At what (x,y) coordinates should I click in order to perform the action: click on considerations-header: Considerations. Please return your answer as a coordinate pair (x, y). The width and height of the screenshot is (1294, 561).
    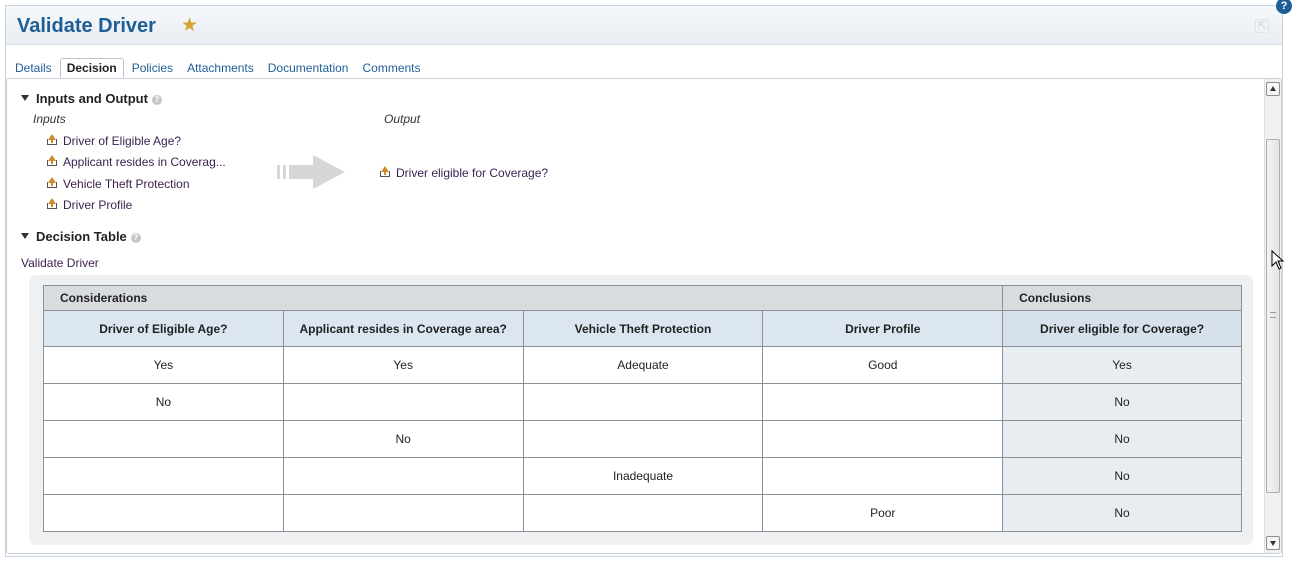
    Looking at the image, I should click on (523, 298).